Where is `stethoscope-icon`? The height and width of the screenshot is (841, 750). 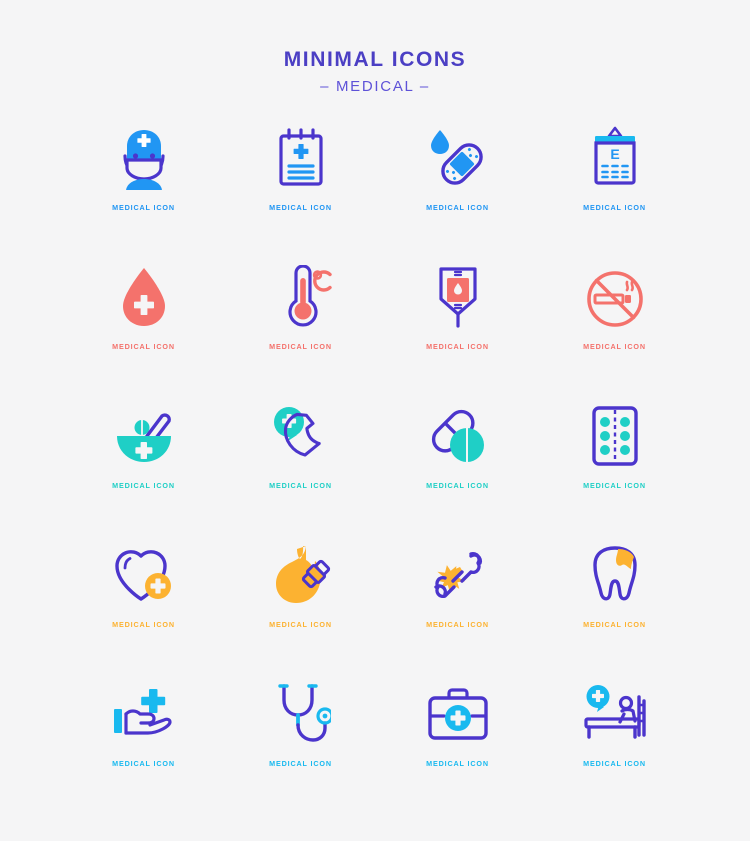
stethoscope-icon is located at coordinates (301, 714).